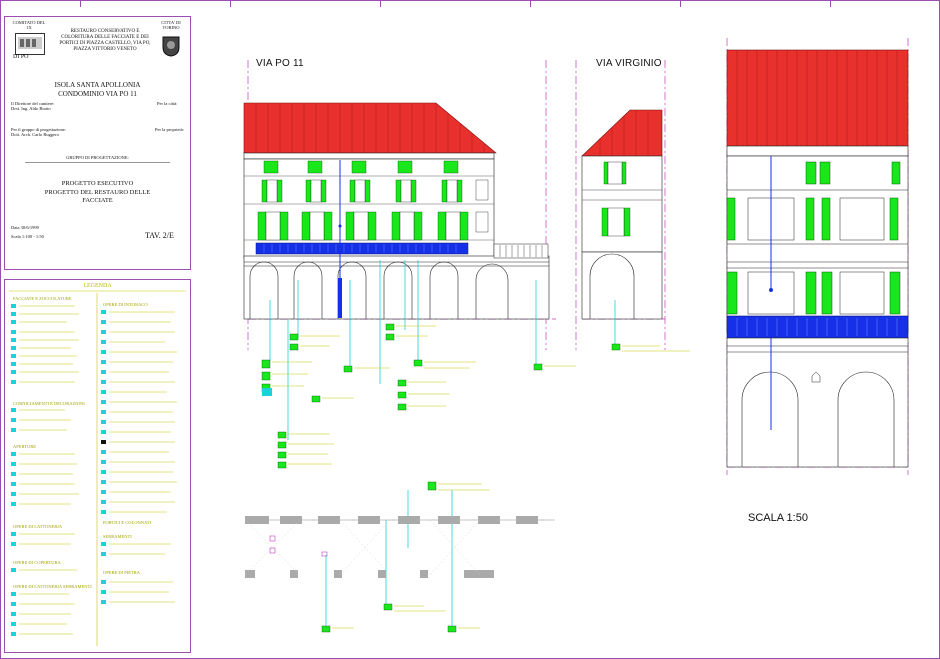 Image resolution: width=940 pixels, height=659 pixels. Describe the element at coordinates (778, 518) in the screenshot. I see `detail-scale-label: SCALA 1:50` at that location.